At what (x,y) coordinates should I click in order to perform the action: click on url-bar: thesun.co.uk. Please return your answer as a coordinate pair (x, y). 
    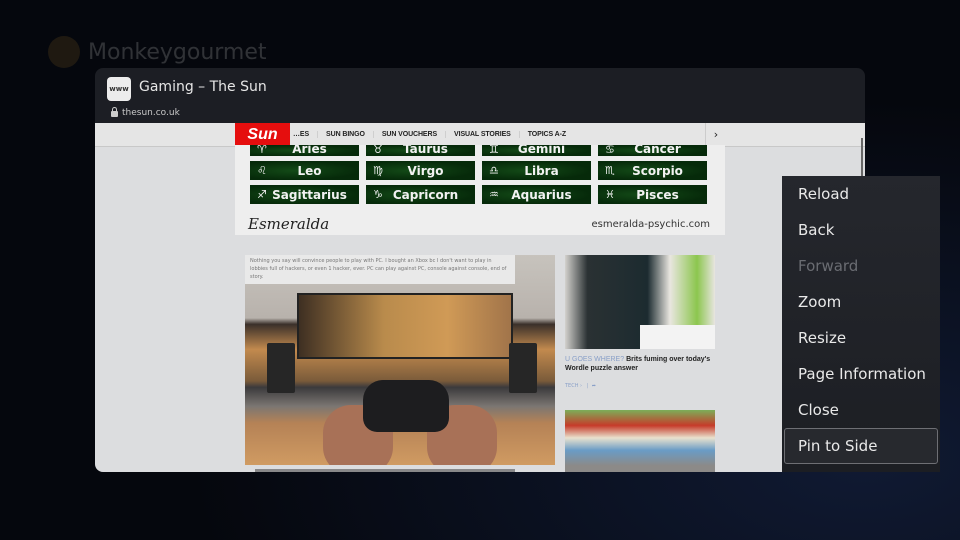
    Looking at the image, I should click on (145, 112).